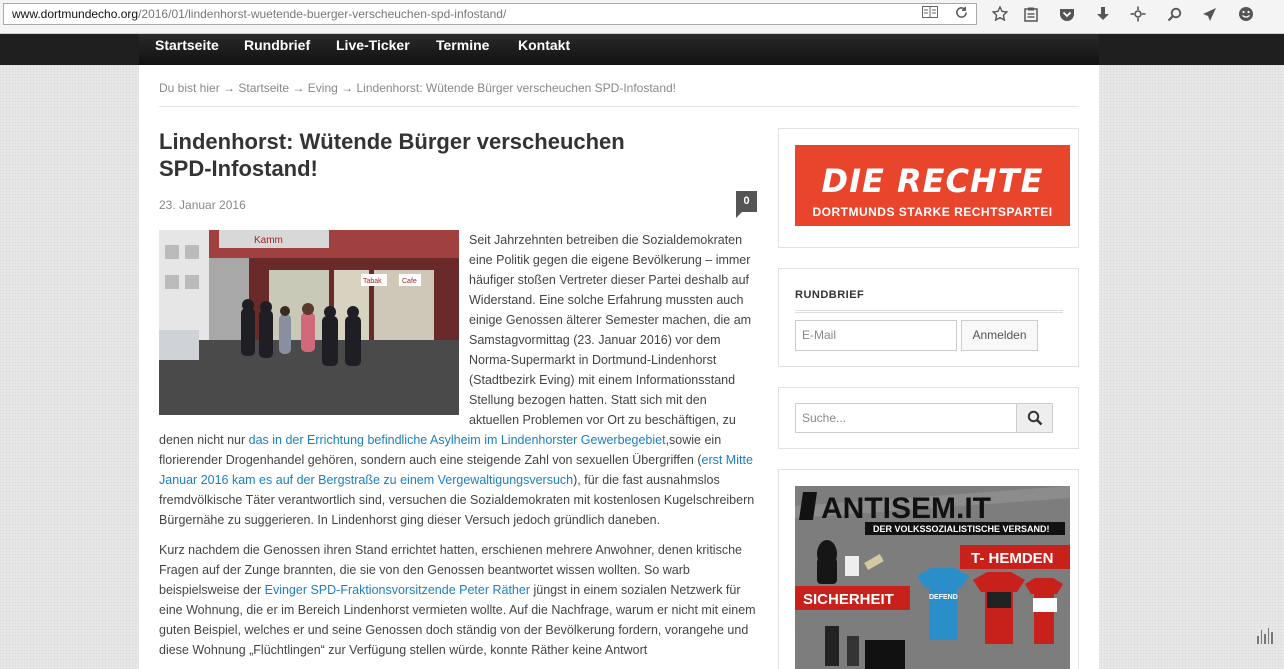 The image size is (1284, 669). I want to click on smiley-icon, so click(1246, 14).